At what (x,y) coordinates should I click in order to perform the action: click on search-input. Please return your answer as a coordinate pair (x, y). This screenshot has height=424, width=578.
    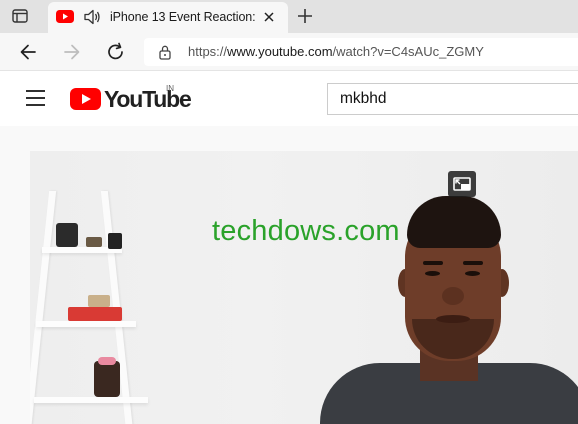
    Looking at the image, I should click on (453, 99).